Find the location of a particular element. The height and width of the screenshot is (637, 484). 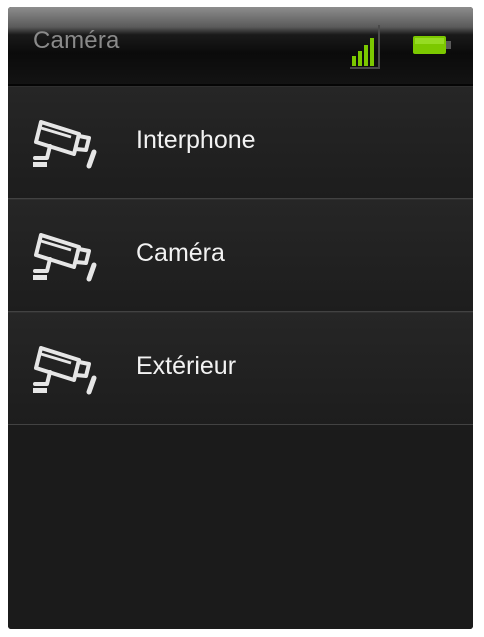

title-bar: Caméra is located at coordinates (240, 46).